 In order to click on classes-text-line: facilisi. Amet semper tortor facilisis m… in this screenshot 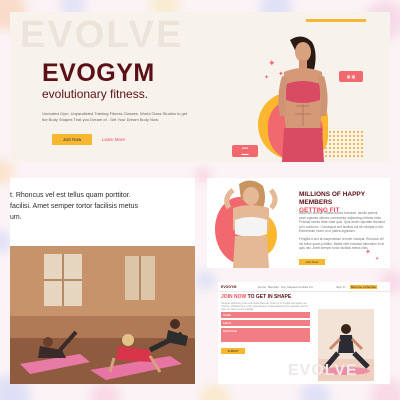, I will do `click(74, 206)`.